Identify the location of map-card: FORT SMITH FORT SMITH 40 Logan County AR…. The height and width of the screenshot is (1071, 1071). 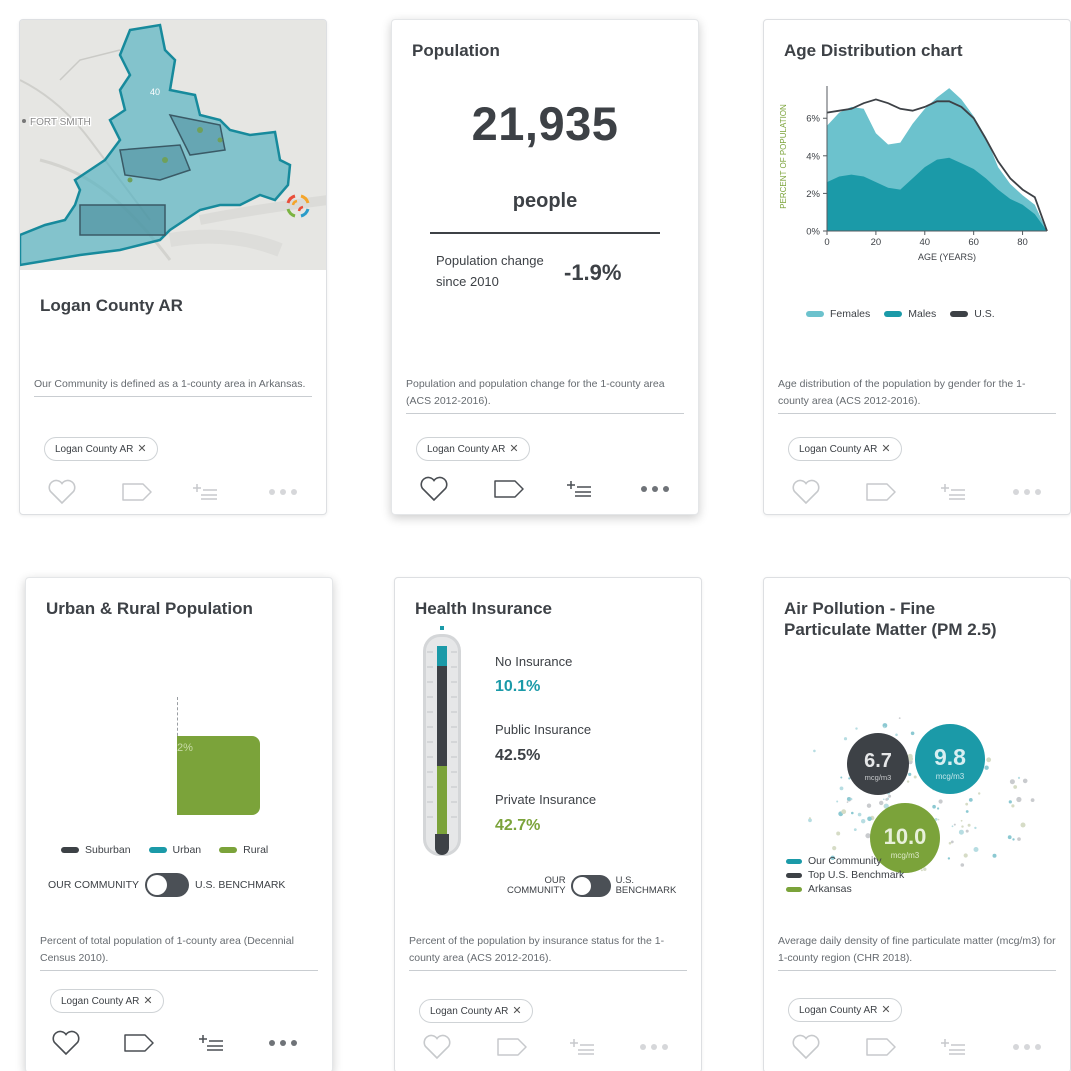
(173, 267).